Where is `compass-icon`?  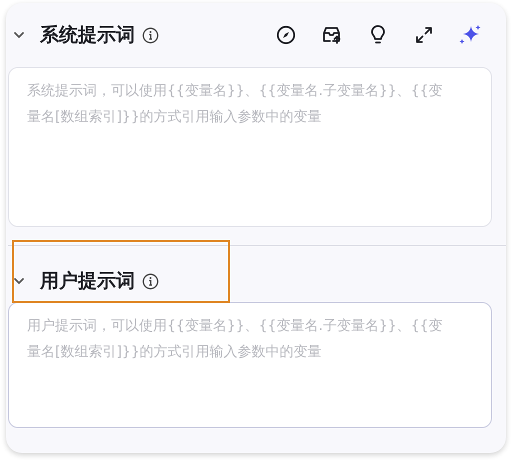 compass-icon is located at coordinates (286, 35).